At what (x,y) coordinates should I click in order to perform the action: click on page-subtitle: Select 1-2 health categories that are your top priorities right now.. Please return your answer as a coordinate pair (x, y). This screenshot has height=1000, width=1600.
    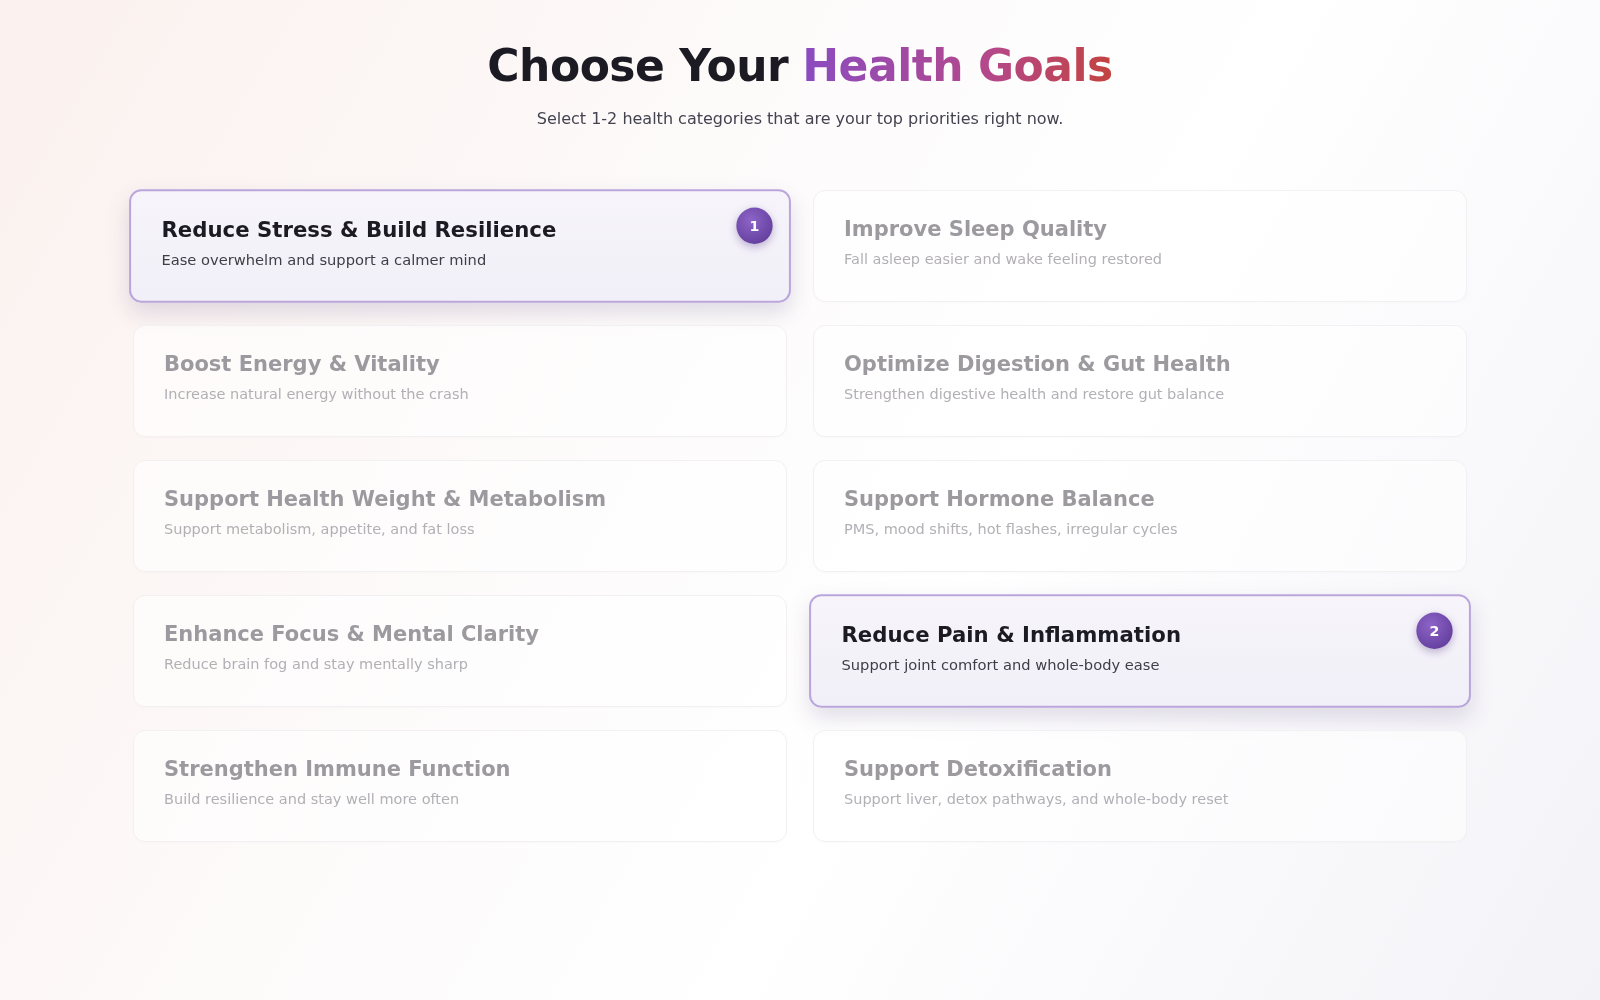
    Looking at the image, I should click on (800, 118).